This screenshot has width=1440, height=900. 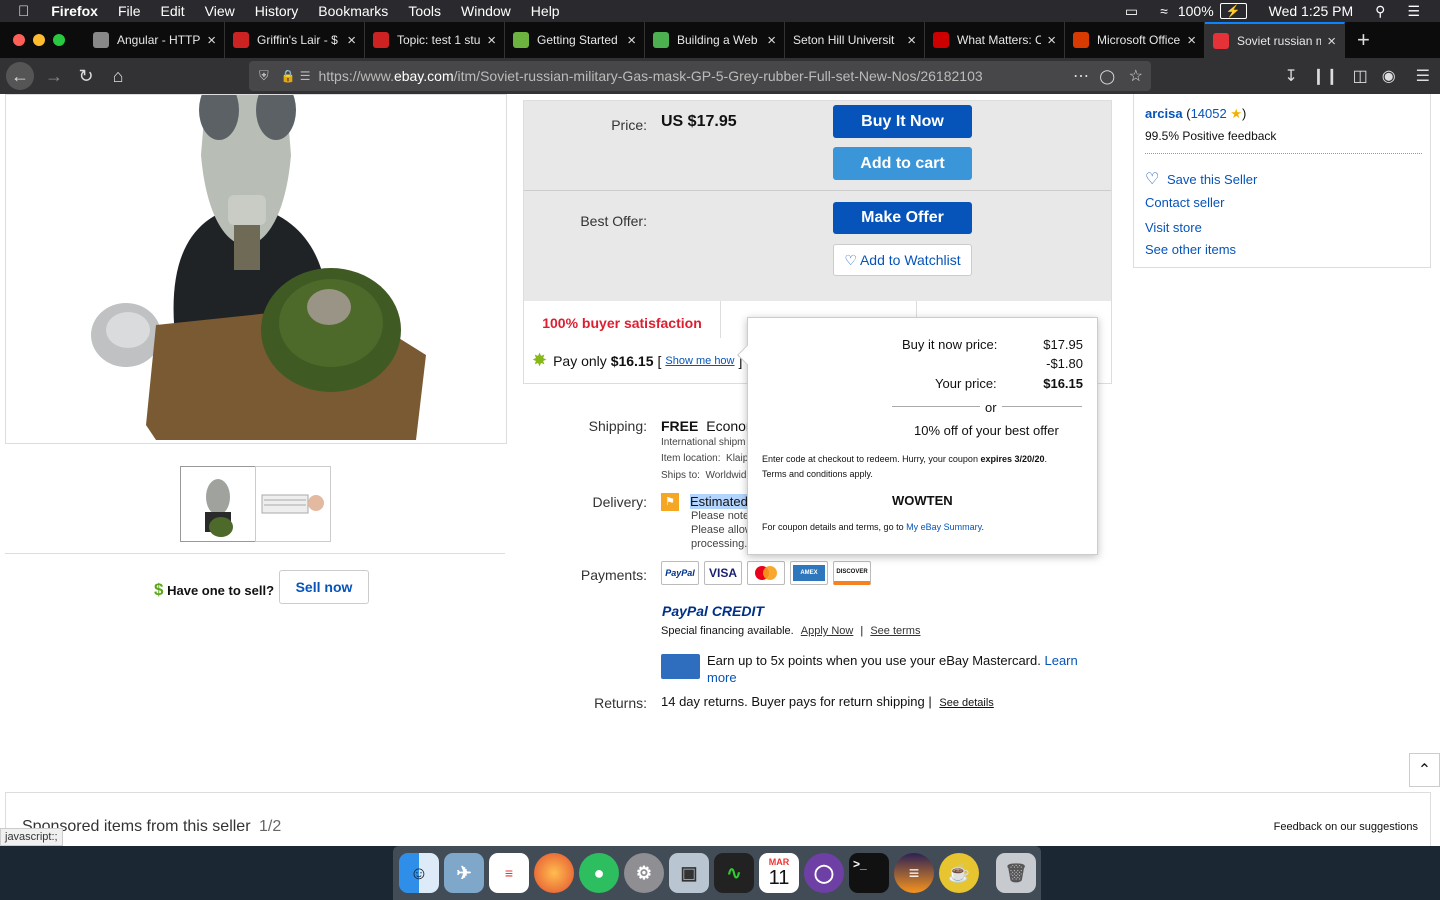 I want to click on activity-monitor-icon: ∿, so click(x=734, y=873).